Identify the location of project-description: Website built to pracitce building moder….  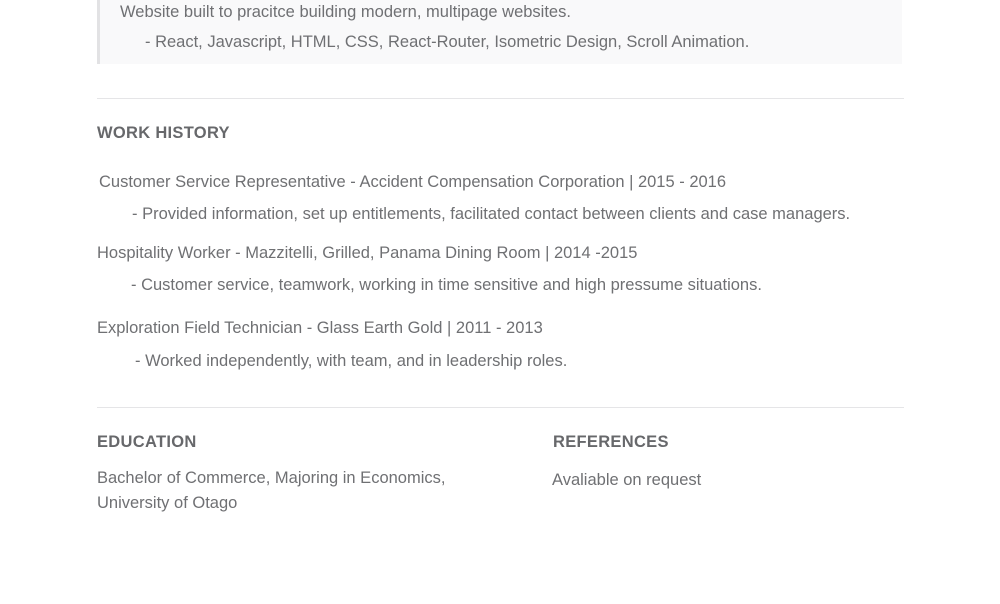
(345, 12).